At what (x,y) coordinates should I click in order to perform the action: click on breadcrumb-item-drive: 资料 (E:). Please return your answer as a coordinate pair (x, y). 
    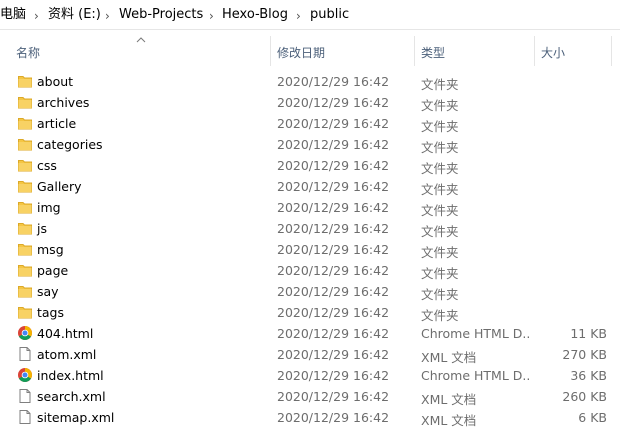
    Looking at the image, I should click on (74, 15).